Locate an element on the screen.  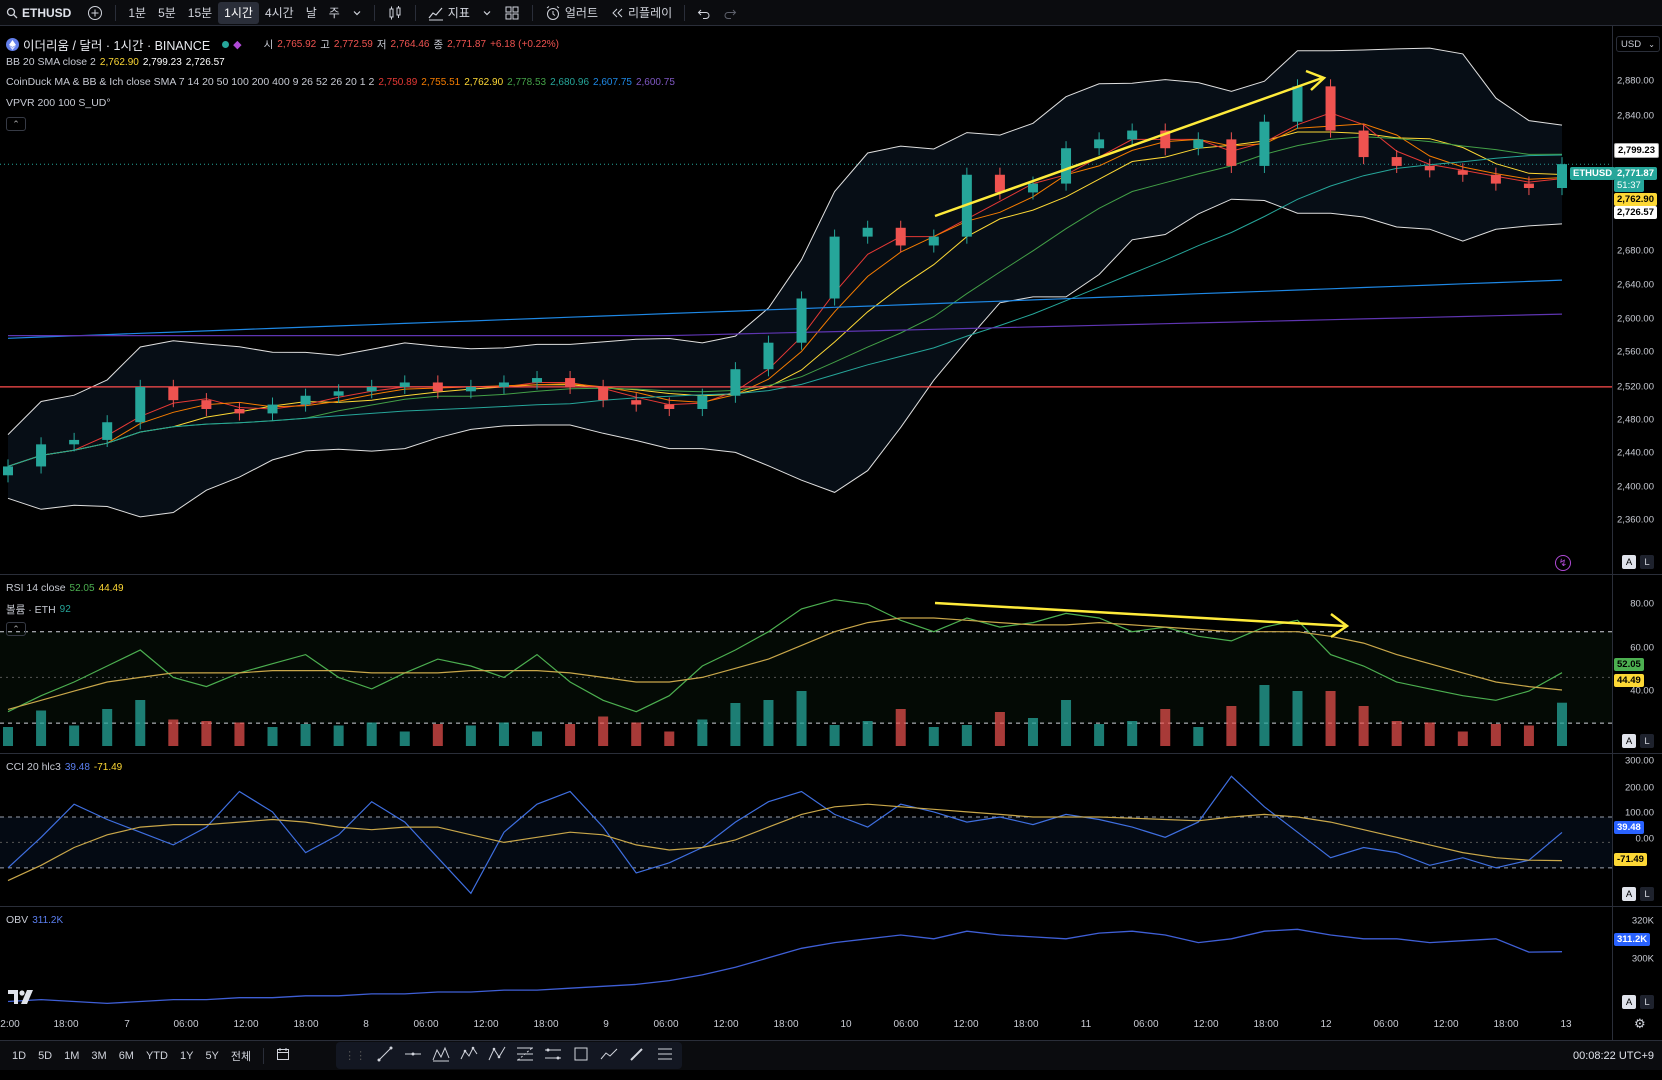
interval-dropdown is located at coordinates (357, 13).